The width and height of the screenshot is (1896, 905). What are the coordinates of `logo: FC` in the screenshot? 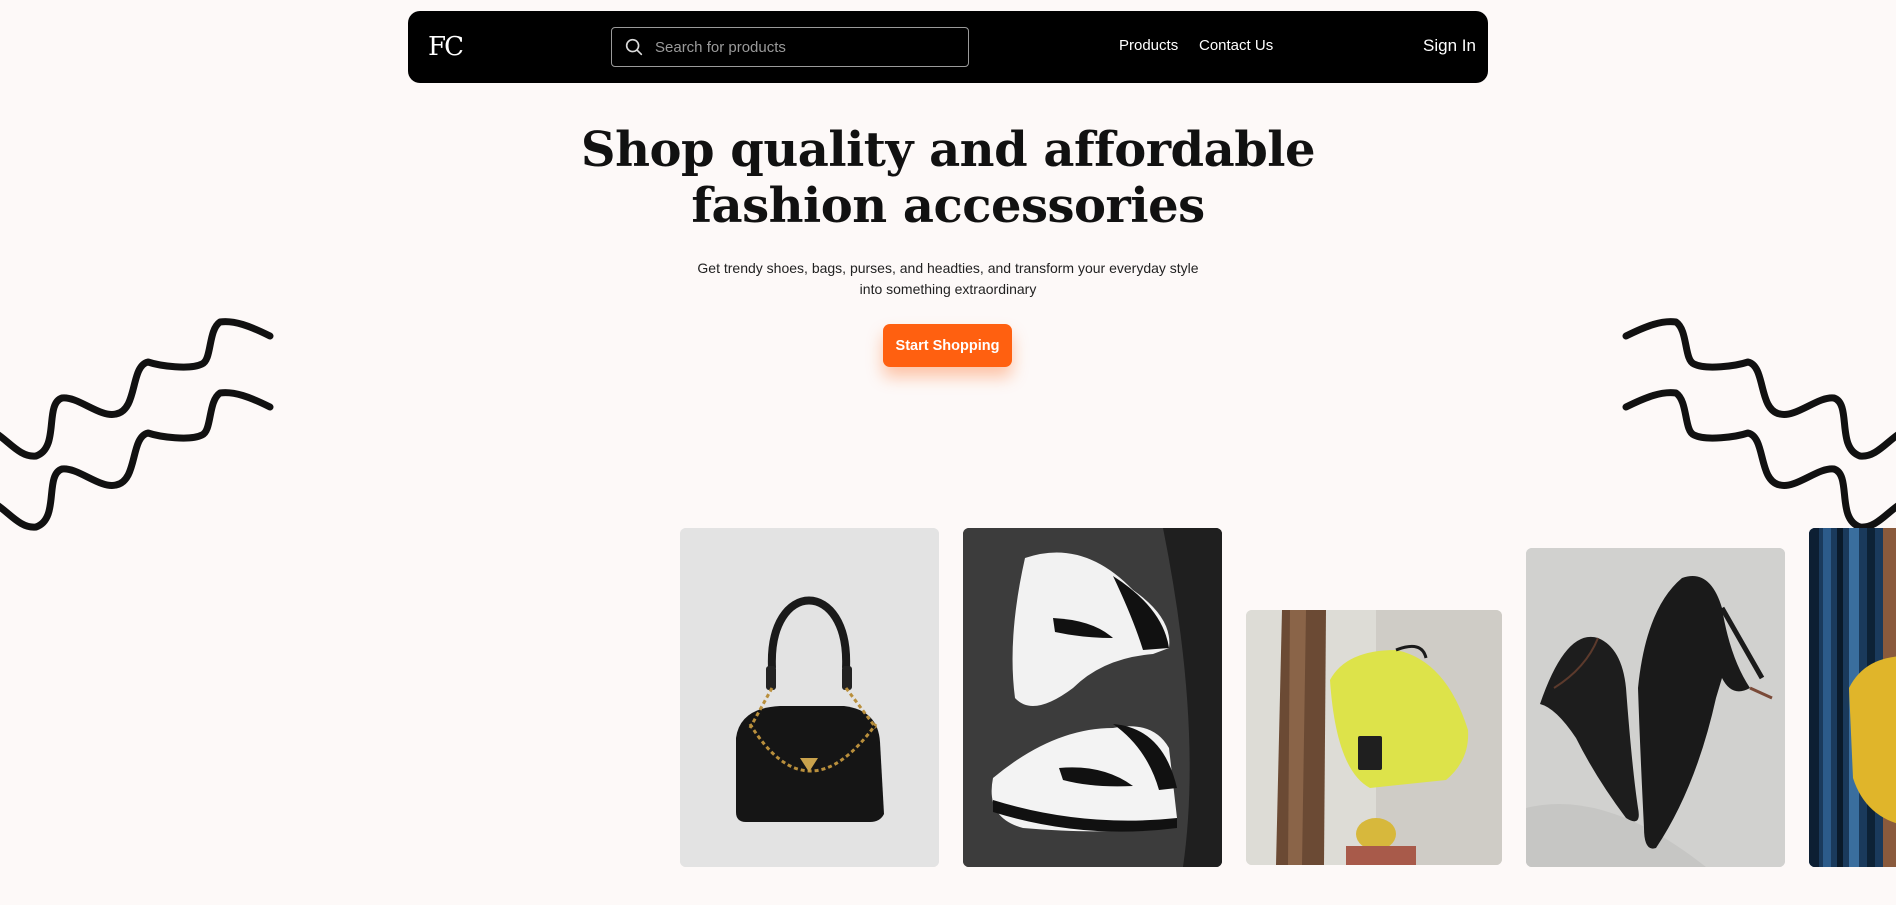 It's located at (445, 47).